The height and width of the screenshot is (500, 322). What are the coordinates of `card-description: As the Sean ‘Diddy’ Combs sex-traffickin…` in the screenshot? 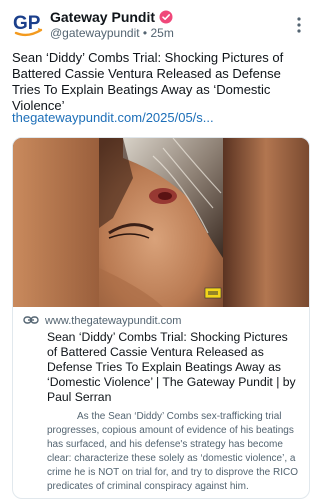 It's located at (173, 451).